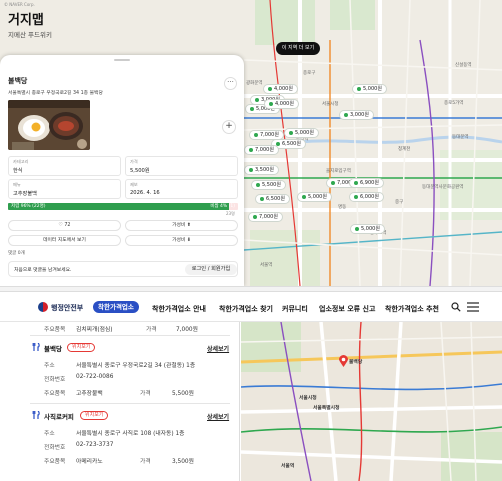 The image size is (502, 481). I want to click on prev-menu: 김치찌개(점심), so click(94, 330).